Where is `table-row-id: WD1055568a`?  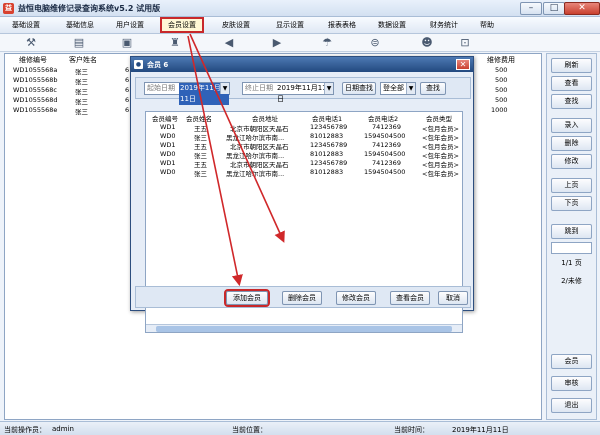
table-row-id: WD1055568a is located at coordinates (35, 70).